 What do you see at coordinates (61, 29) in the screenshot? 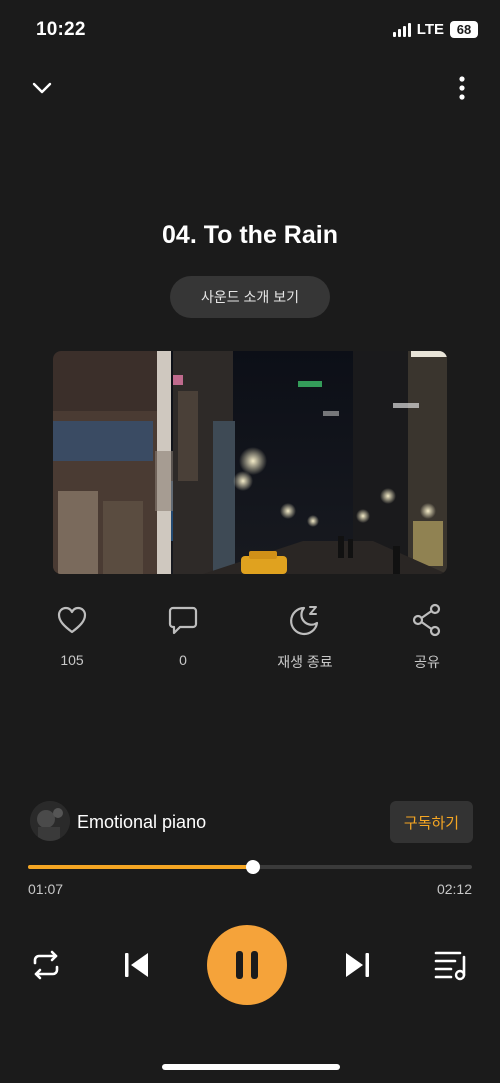
I see `status-time: 10:22` at bounding box center [61, 29].